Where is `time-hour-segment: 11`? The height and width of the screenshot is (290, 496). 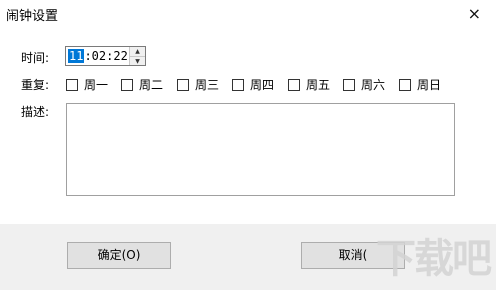 time-hour-segment: 11 is located at coordinates (76, 56).